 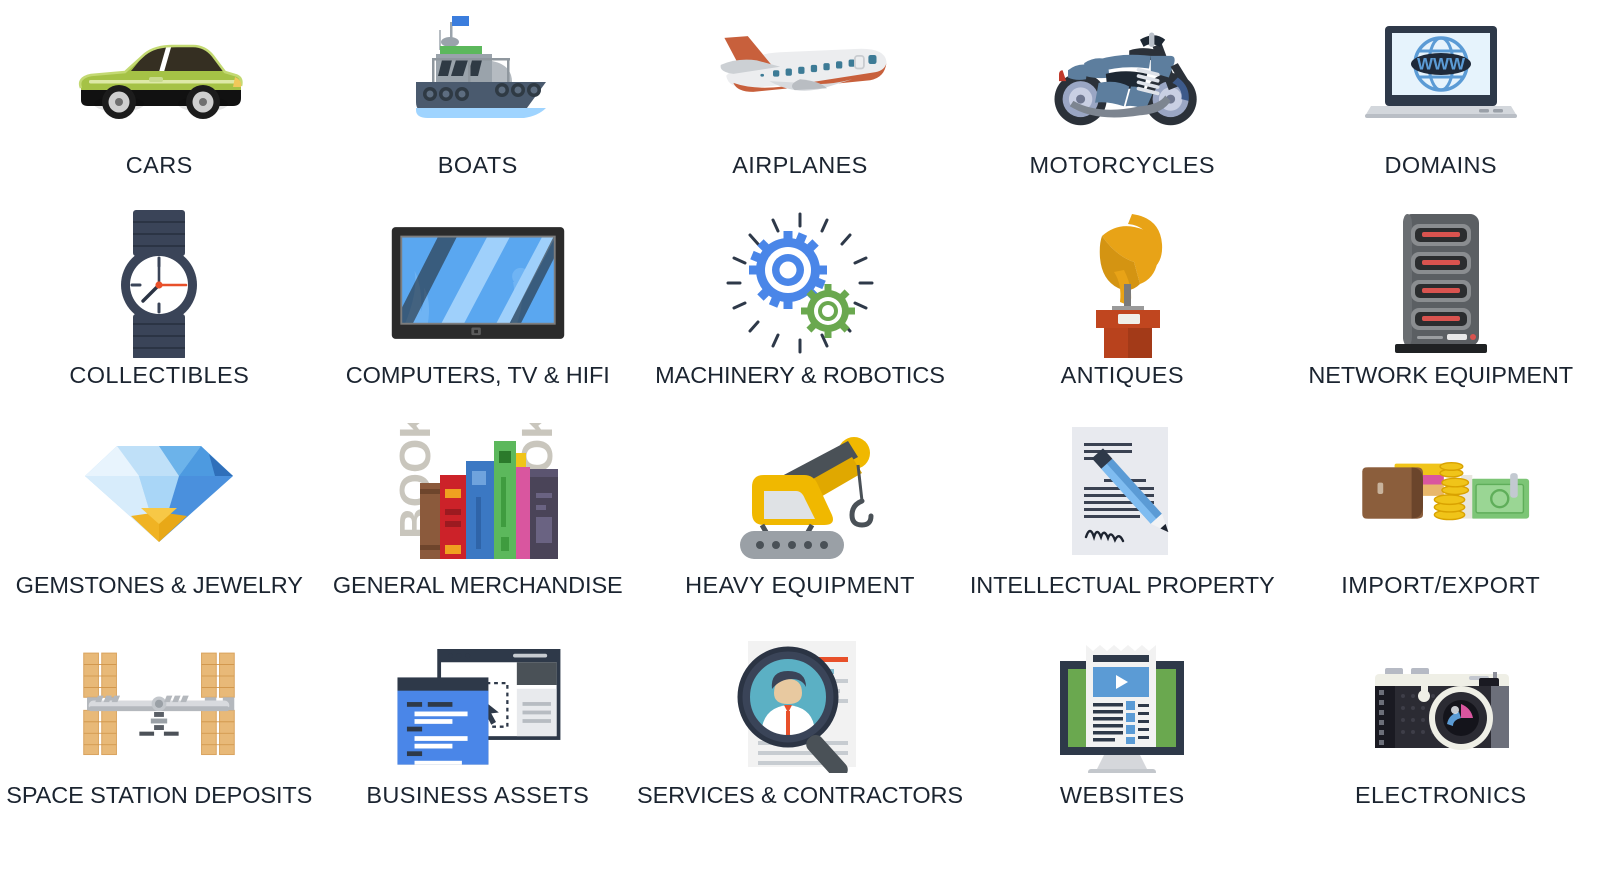 What do you see at coordinates (478, 703) in the screenshot?
I see `browser-windows-icon` at bounding box center [478, 703].